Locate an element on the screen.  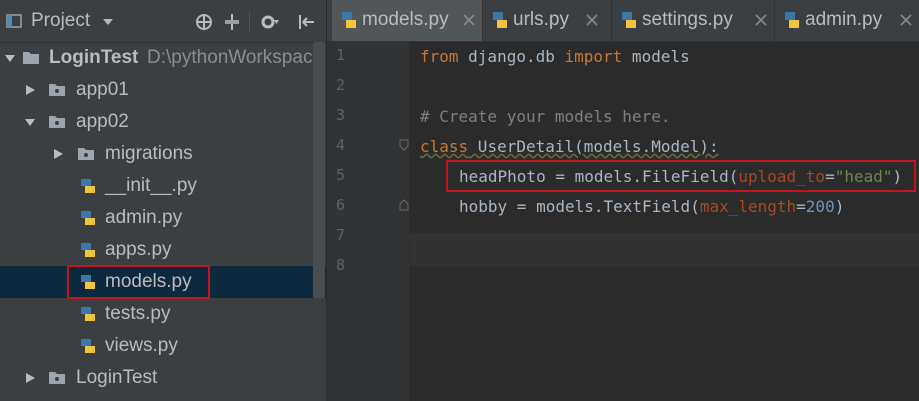
code-line-4: class UserDetail(models.Model): is located at coordinates (569, 147).